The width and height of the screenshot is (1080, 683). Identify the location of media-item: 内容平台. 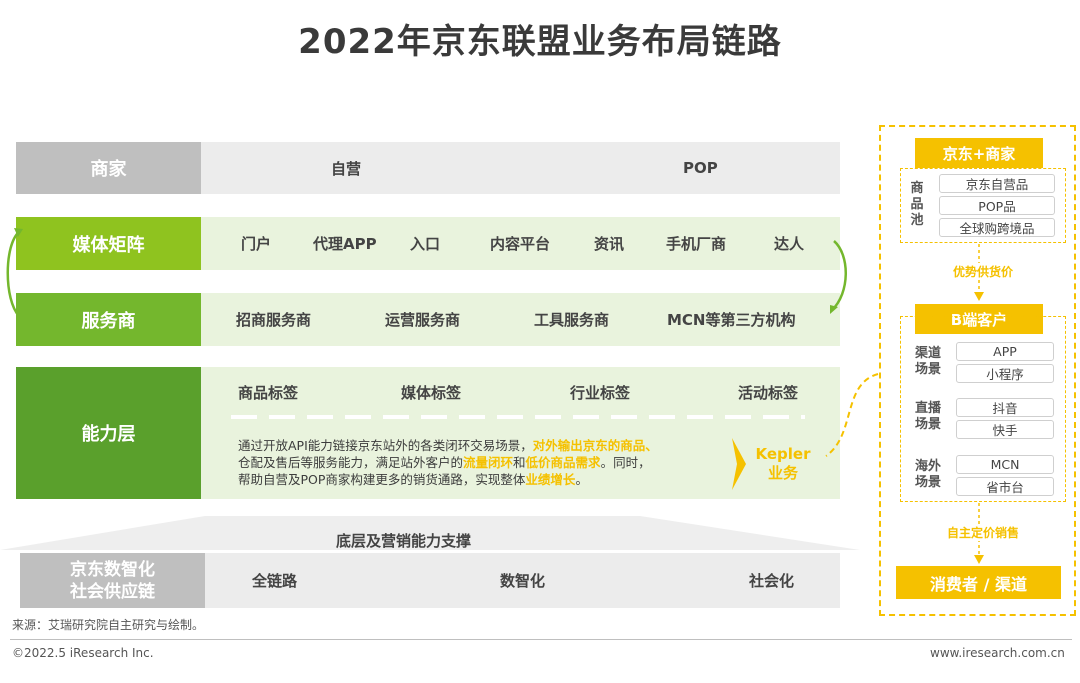
(520, 244).